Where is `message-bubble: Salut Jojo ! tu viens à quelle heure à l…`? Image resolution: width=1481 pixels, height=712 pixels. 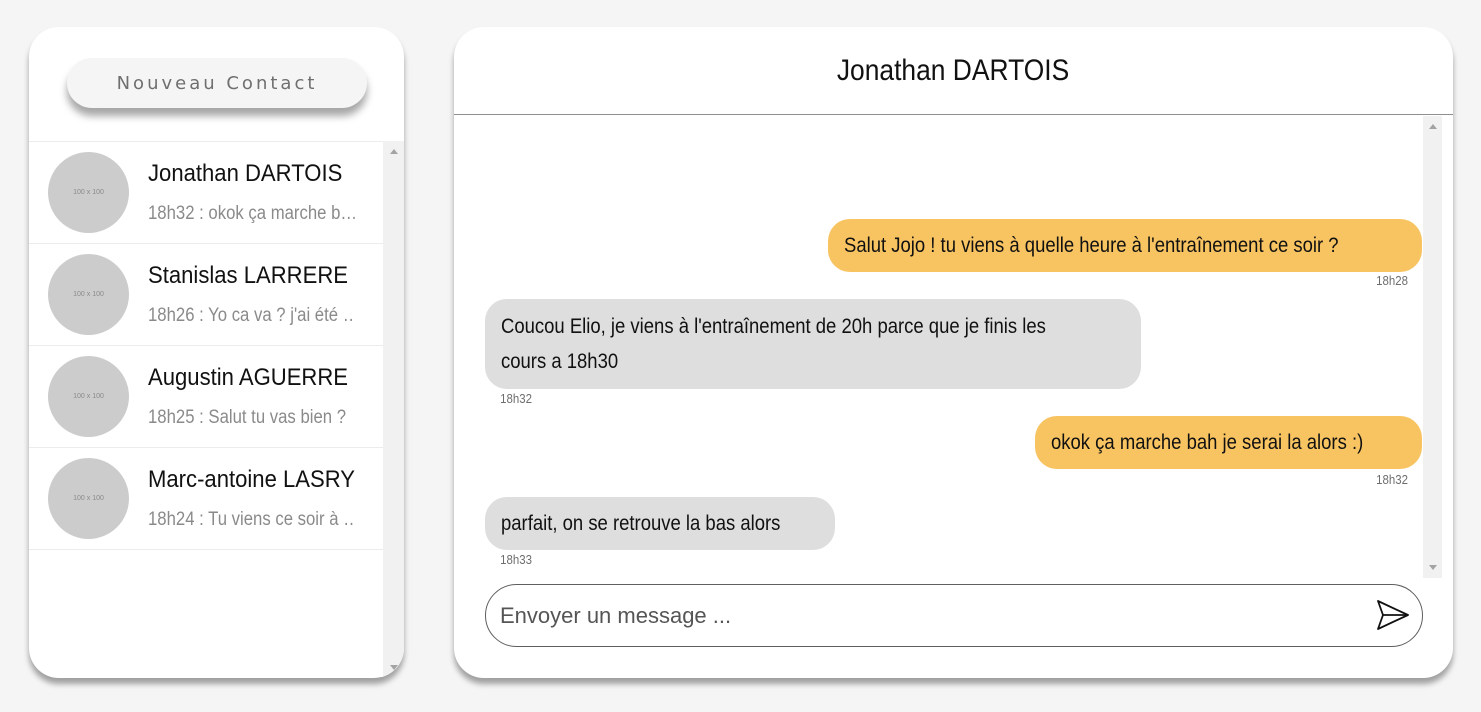 message-bubble: Salut Jojo ! tu viens à quelle heure à l… is located at coordinates (1124, 245).